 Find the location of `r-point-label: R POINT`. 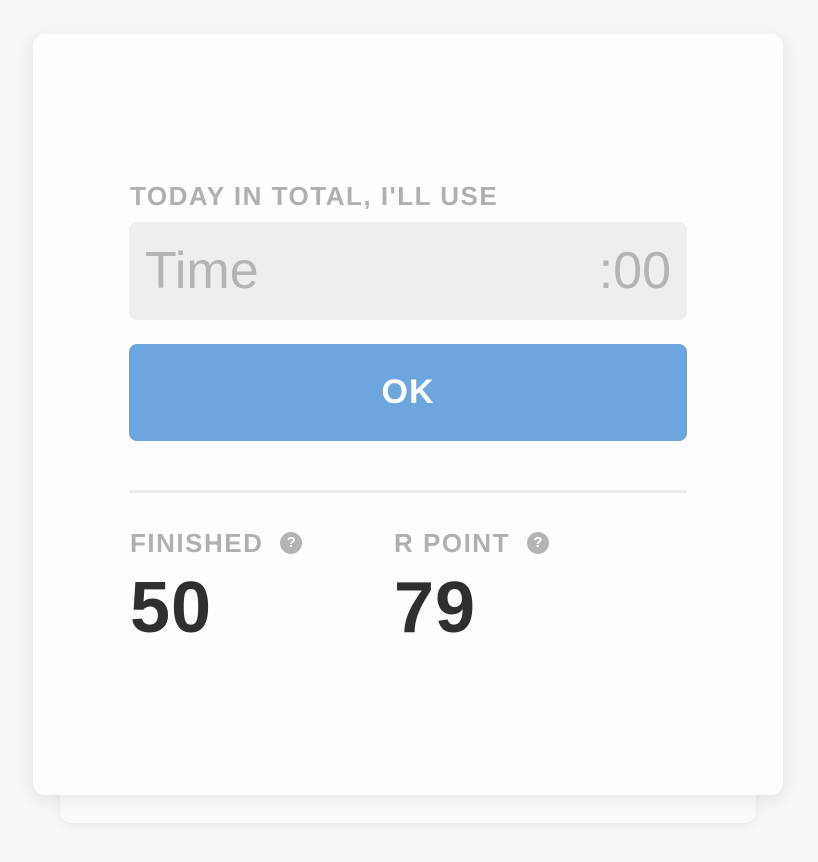

r-point-label: R POINT is located at coordinates (452, 542).